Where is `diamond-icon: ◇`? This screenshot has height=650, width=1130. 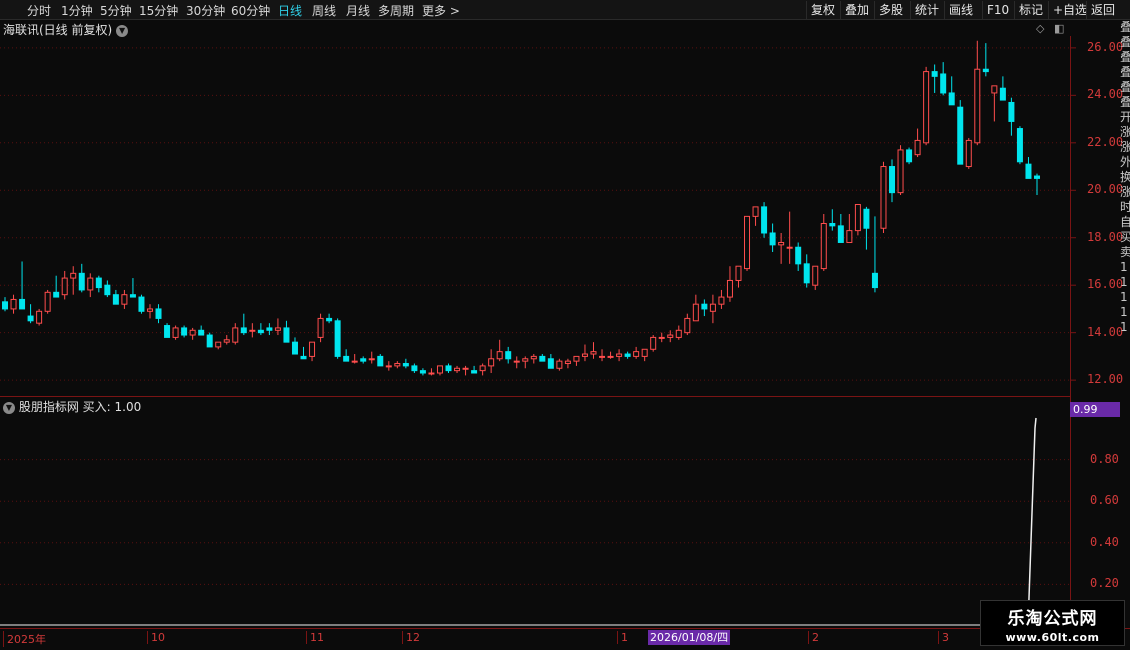
diamond-icon: ◇ is located at coordinates (1040, 28).